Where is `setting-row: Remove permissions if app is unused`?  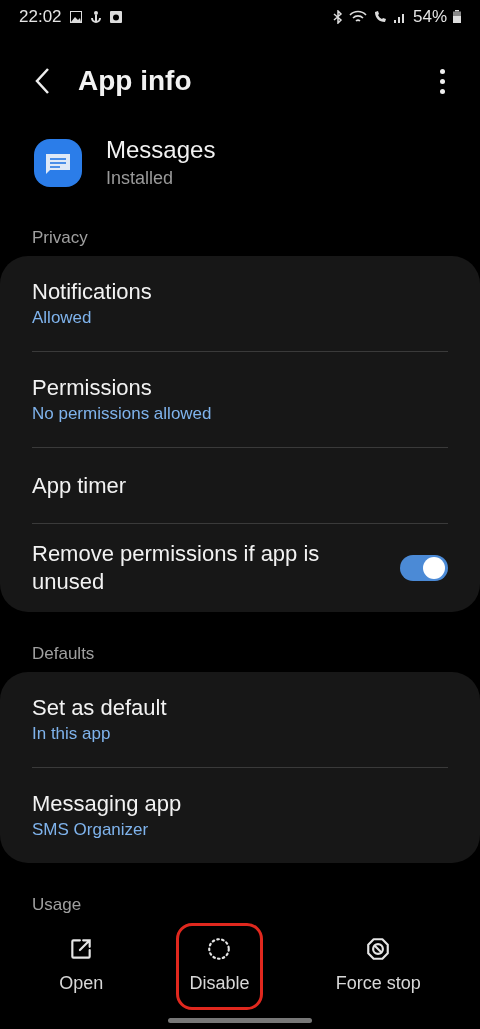
setting-row: Remove permissions if app is unused is located at coordinates (240, 568).